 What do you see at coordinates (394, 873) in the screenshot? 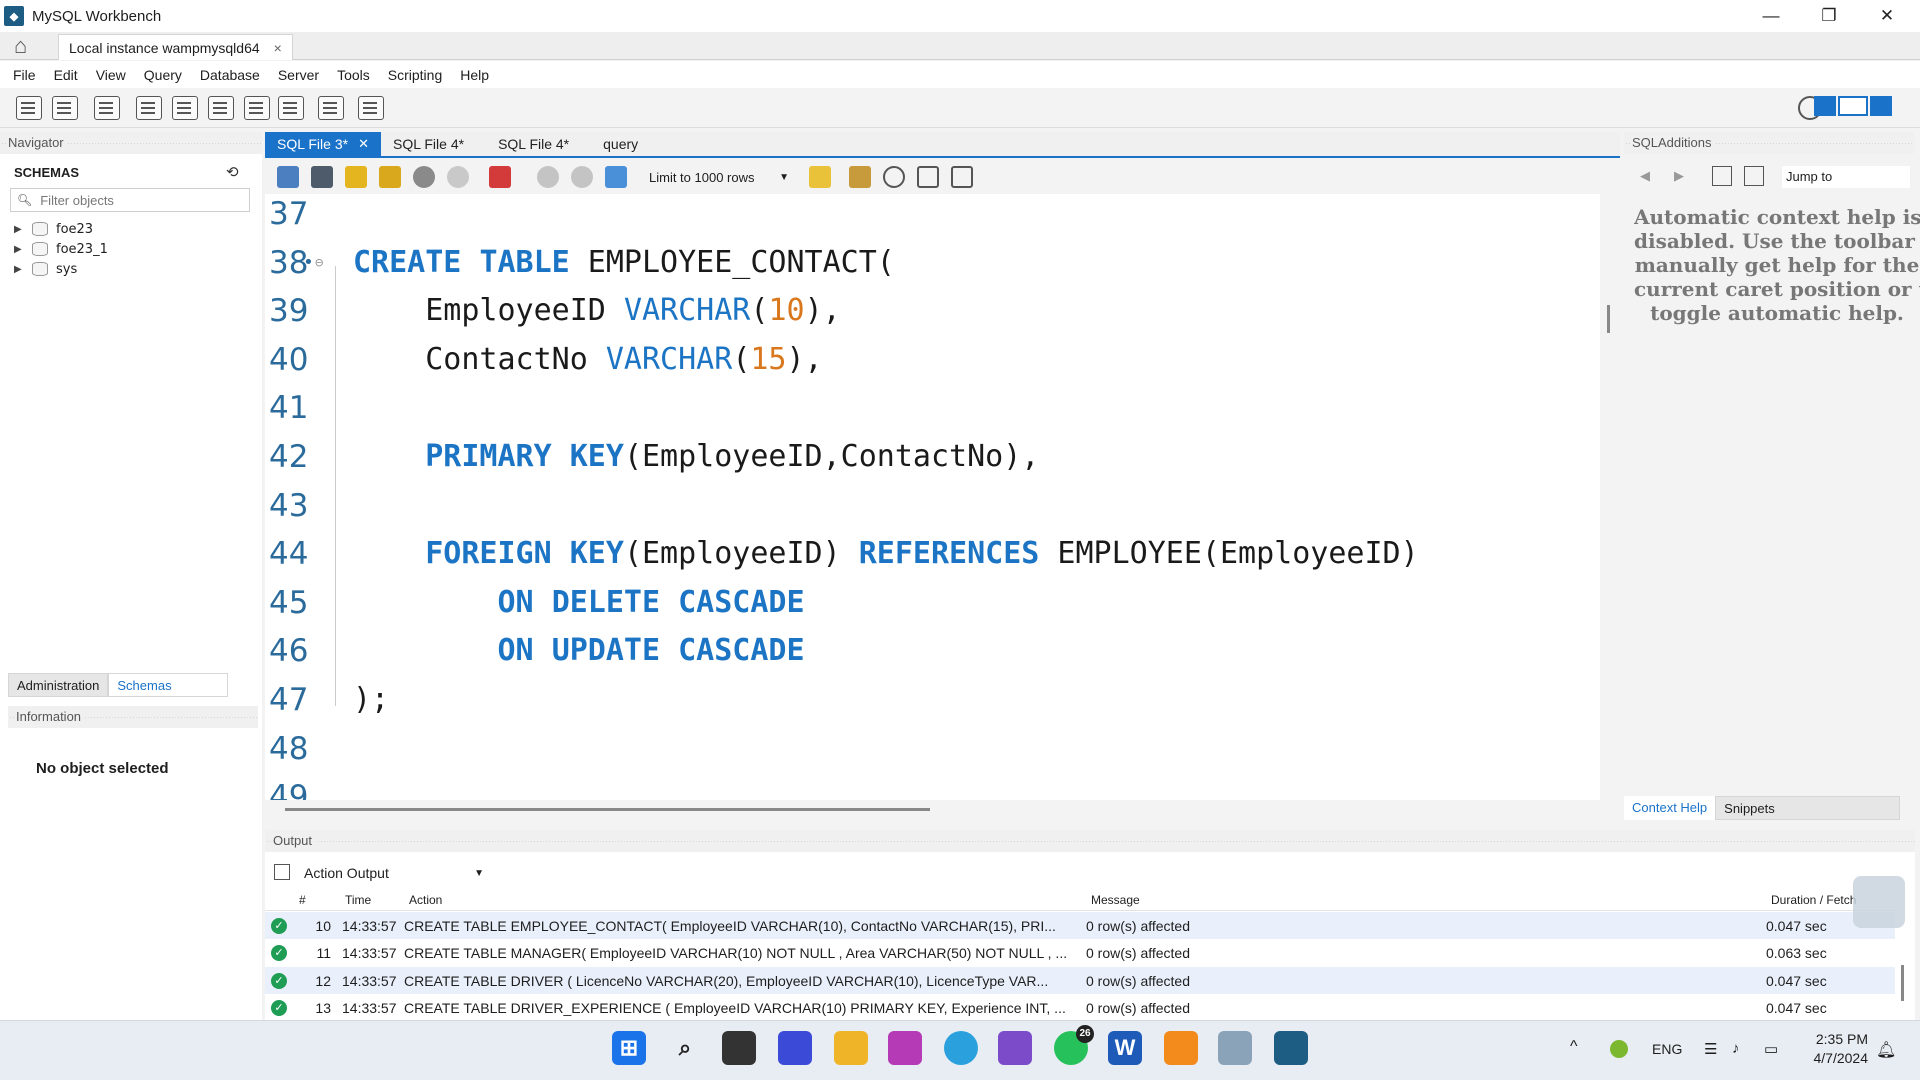
I see `output-type-select: Action Output ▼` at bounding box center [394, 873].